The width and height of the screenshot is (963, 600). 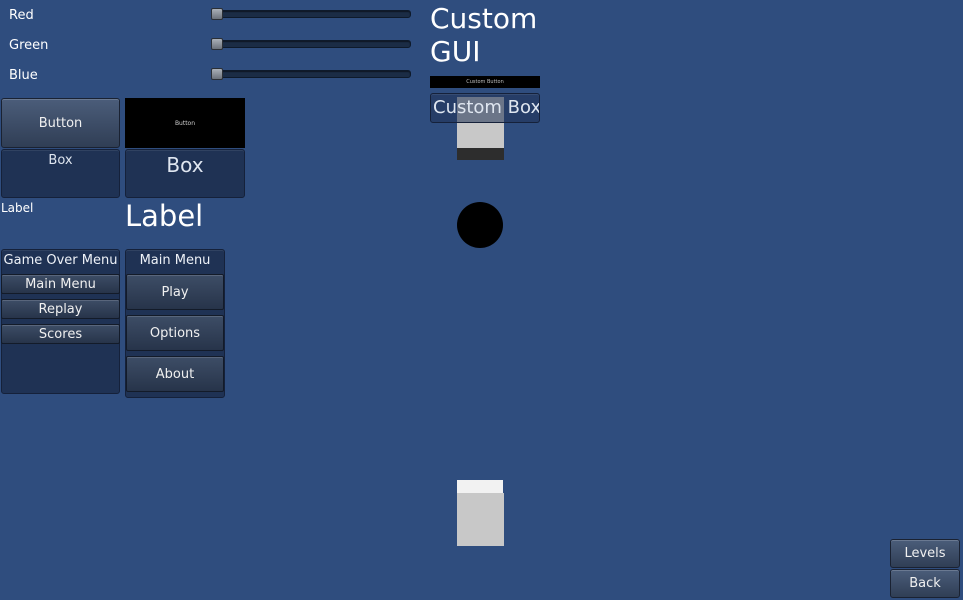 I want to click on back-button: Back, so click(x=925, y=583).